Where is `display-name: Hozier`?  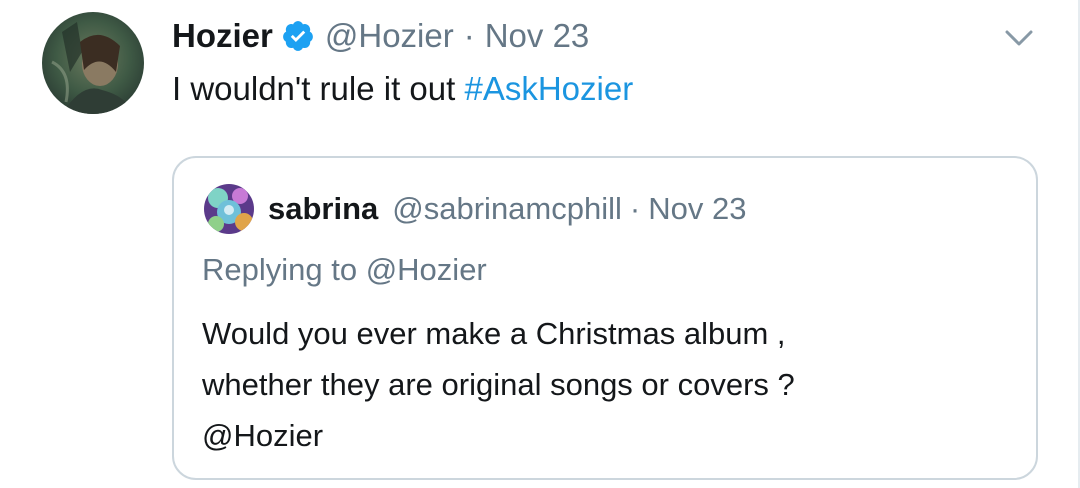 display-name: Hozier is located at coordinates (222, 36).